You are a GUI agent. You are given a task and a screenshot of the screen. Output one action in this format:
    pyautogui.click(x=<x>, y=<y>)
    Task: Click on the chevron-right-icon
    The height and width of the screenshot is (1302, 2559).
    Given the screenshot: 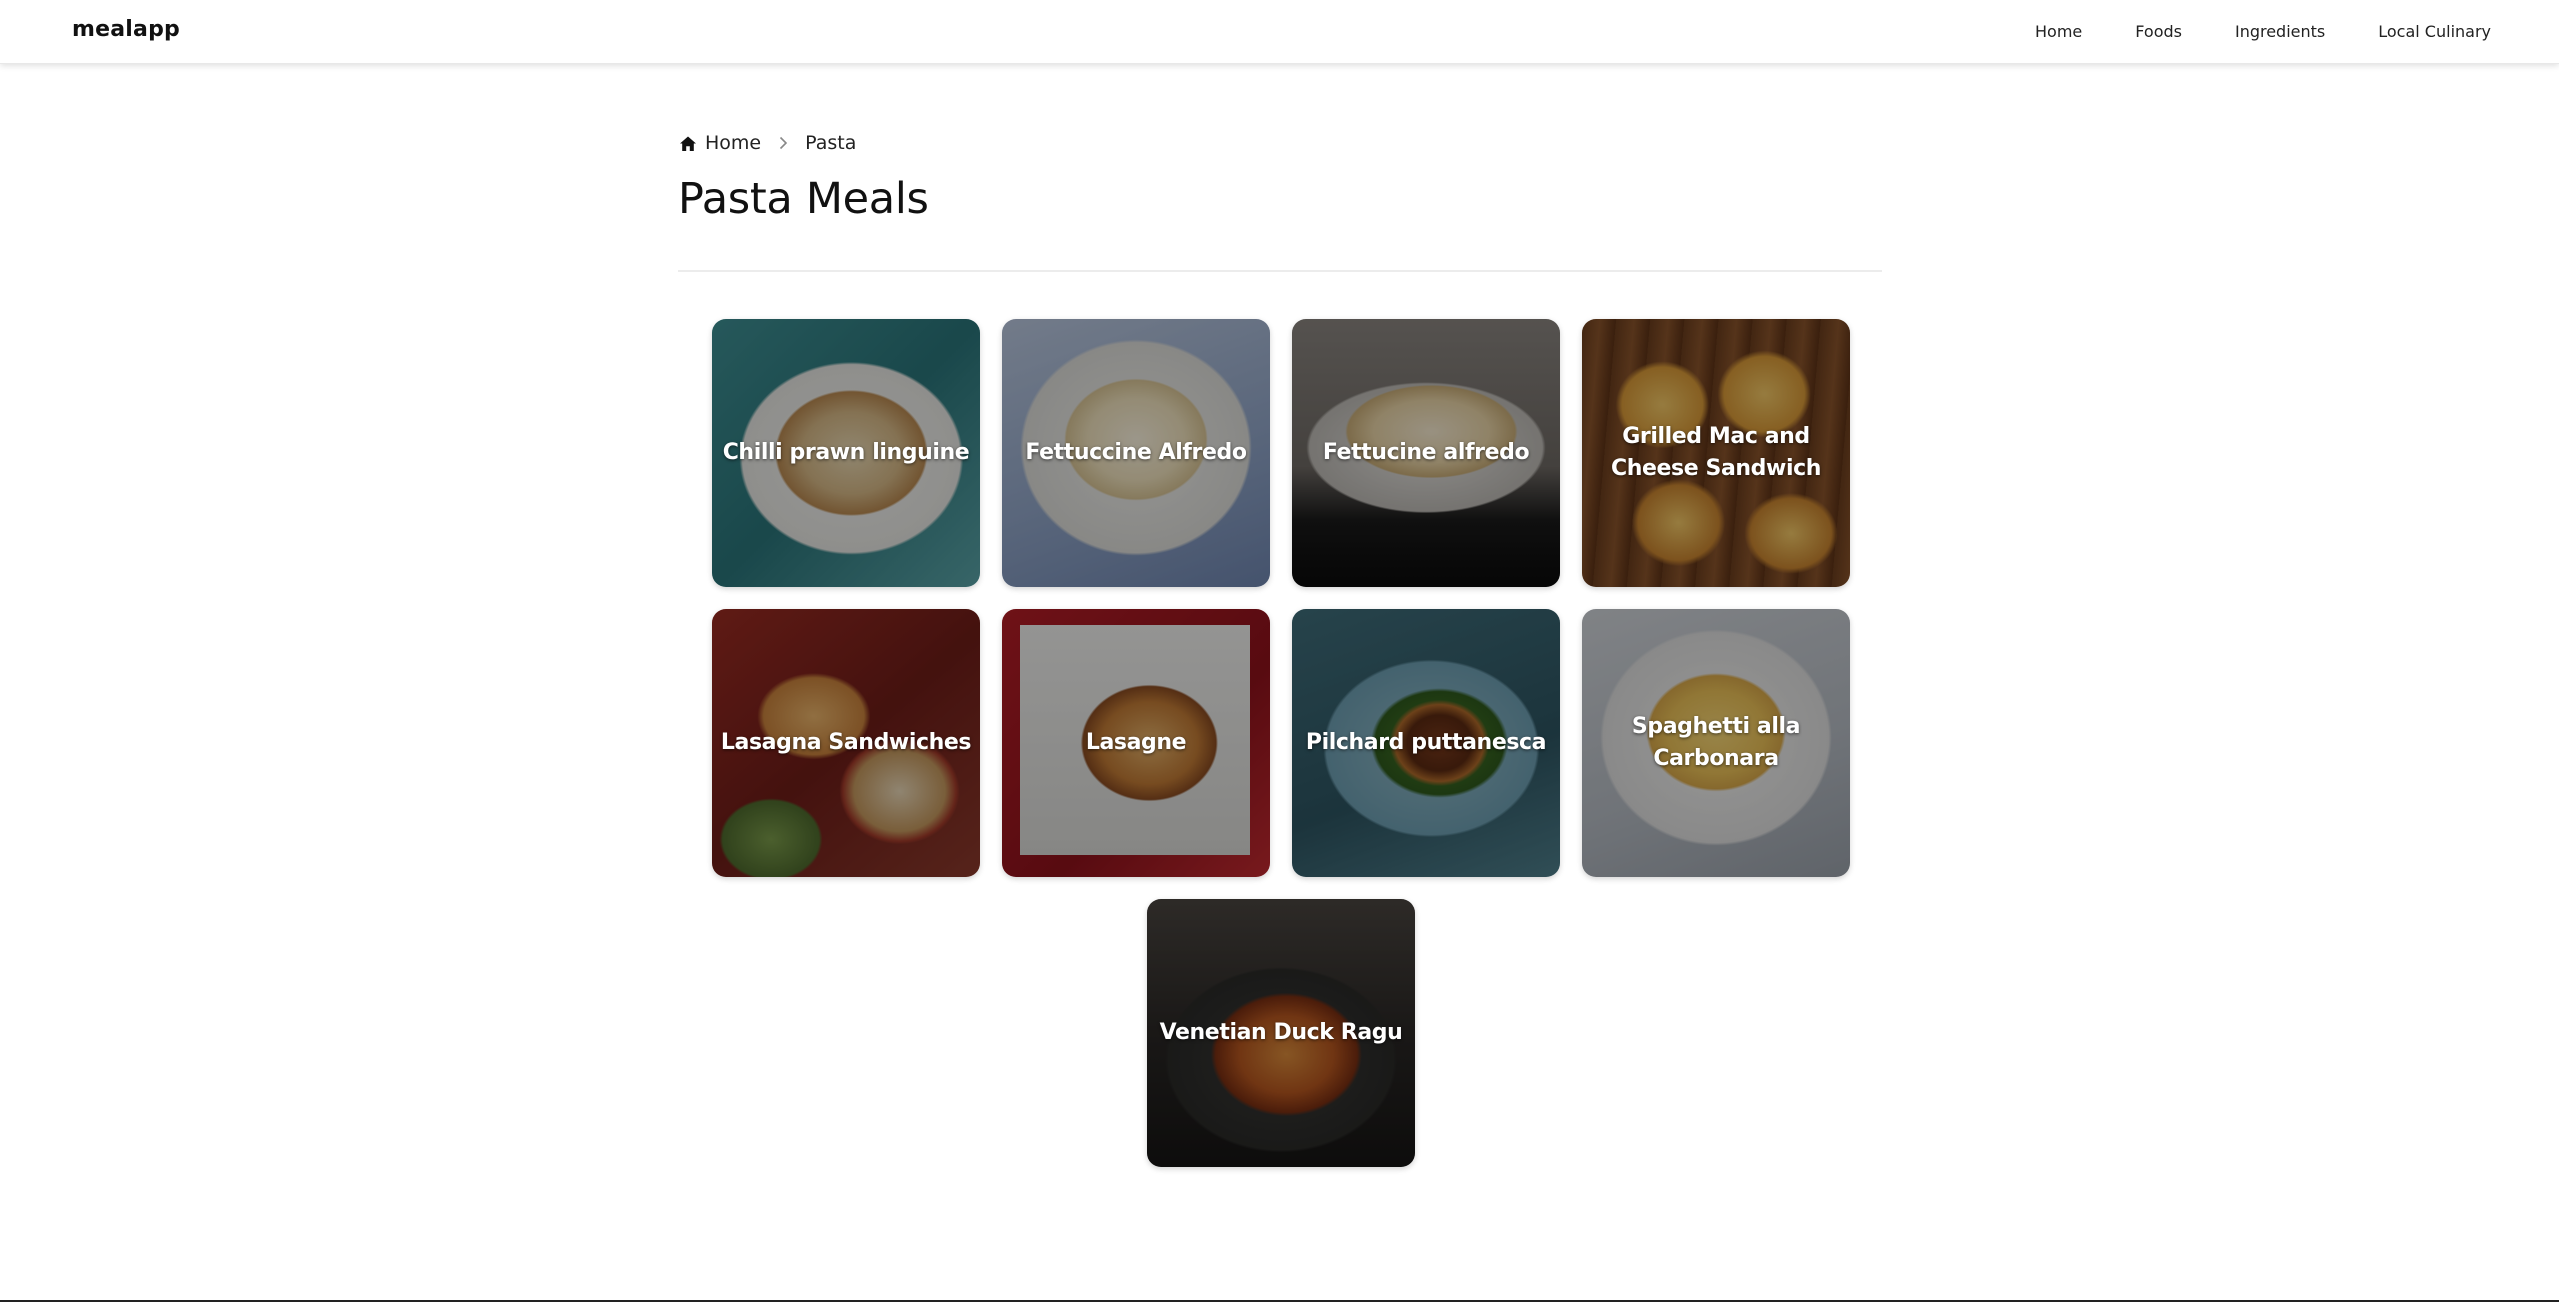 What is the action you would take?
    pyautogui.click(x=784, y=143)
    